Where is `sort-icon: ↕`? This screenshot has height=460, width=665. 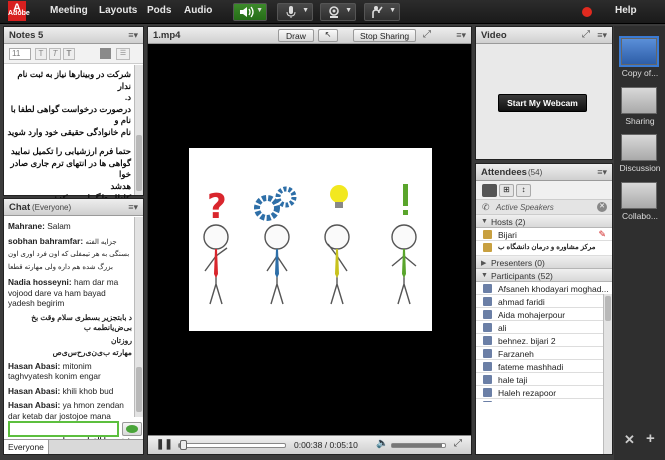
sort-icon: ↕ is located at coordinates (523, 190).